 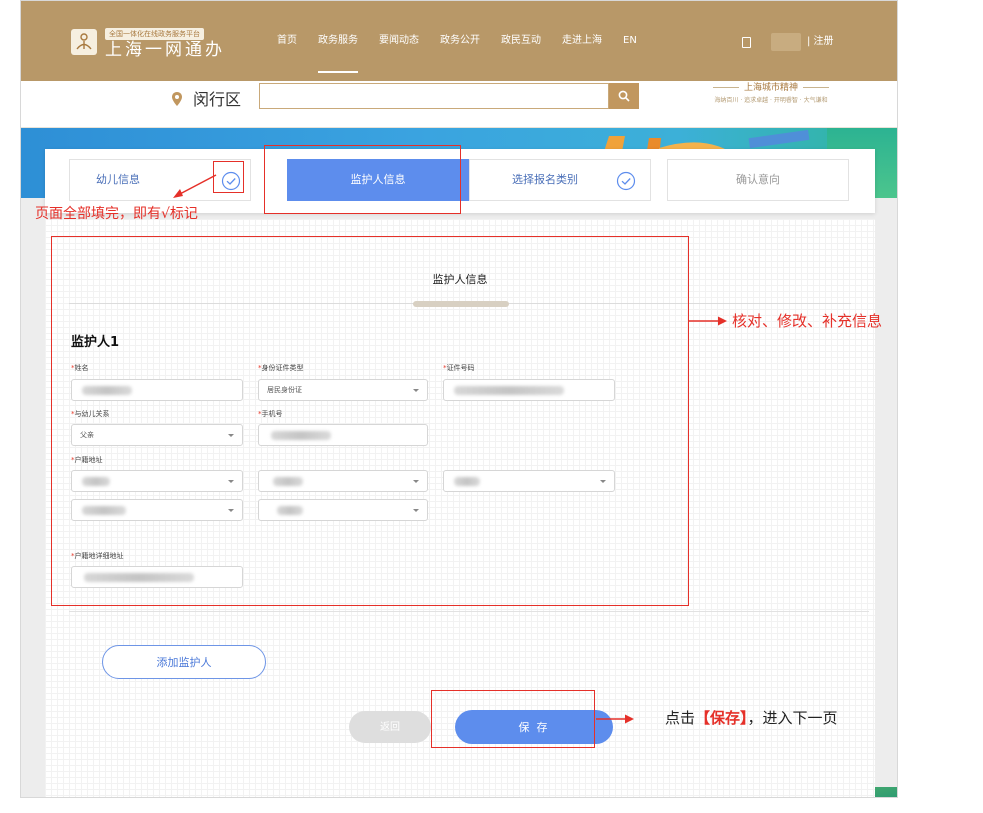 I want to click on nav-item-news: 要闻动态, so click(x=399, y=41).